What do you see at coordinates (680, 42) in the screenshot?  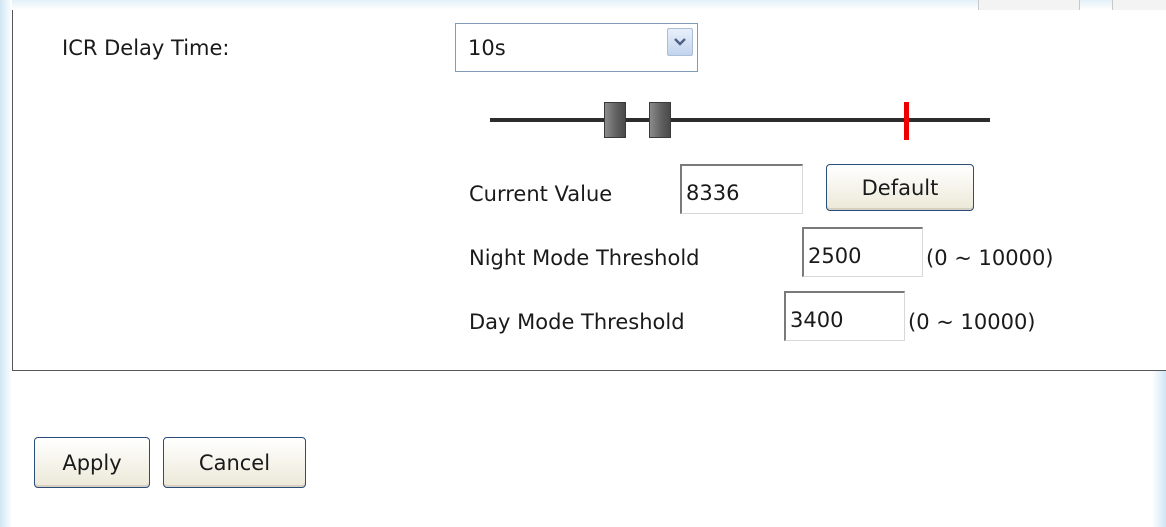 I see `chevron-down-icon` at bounding box center [680, 42].